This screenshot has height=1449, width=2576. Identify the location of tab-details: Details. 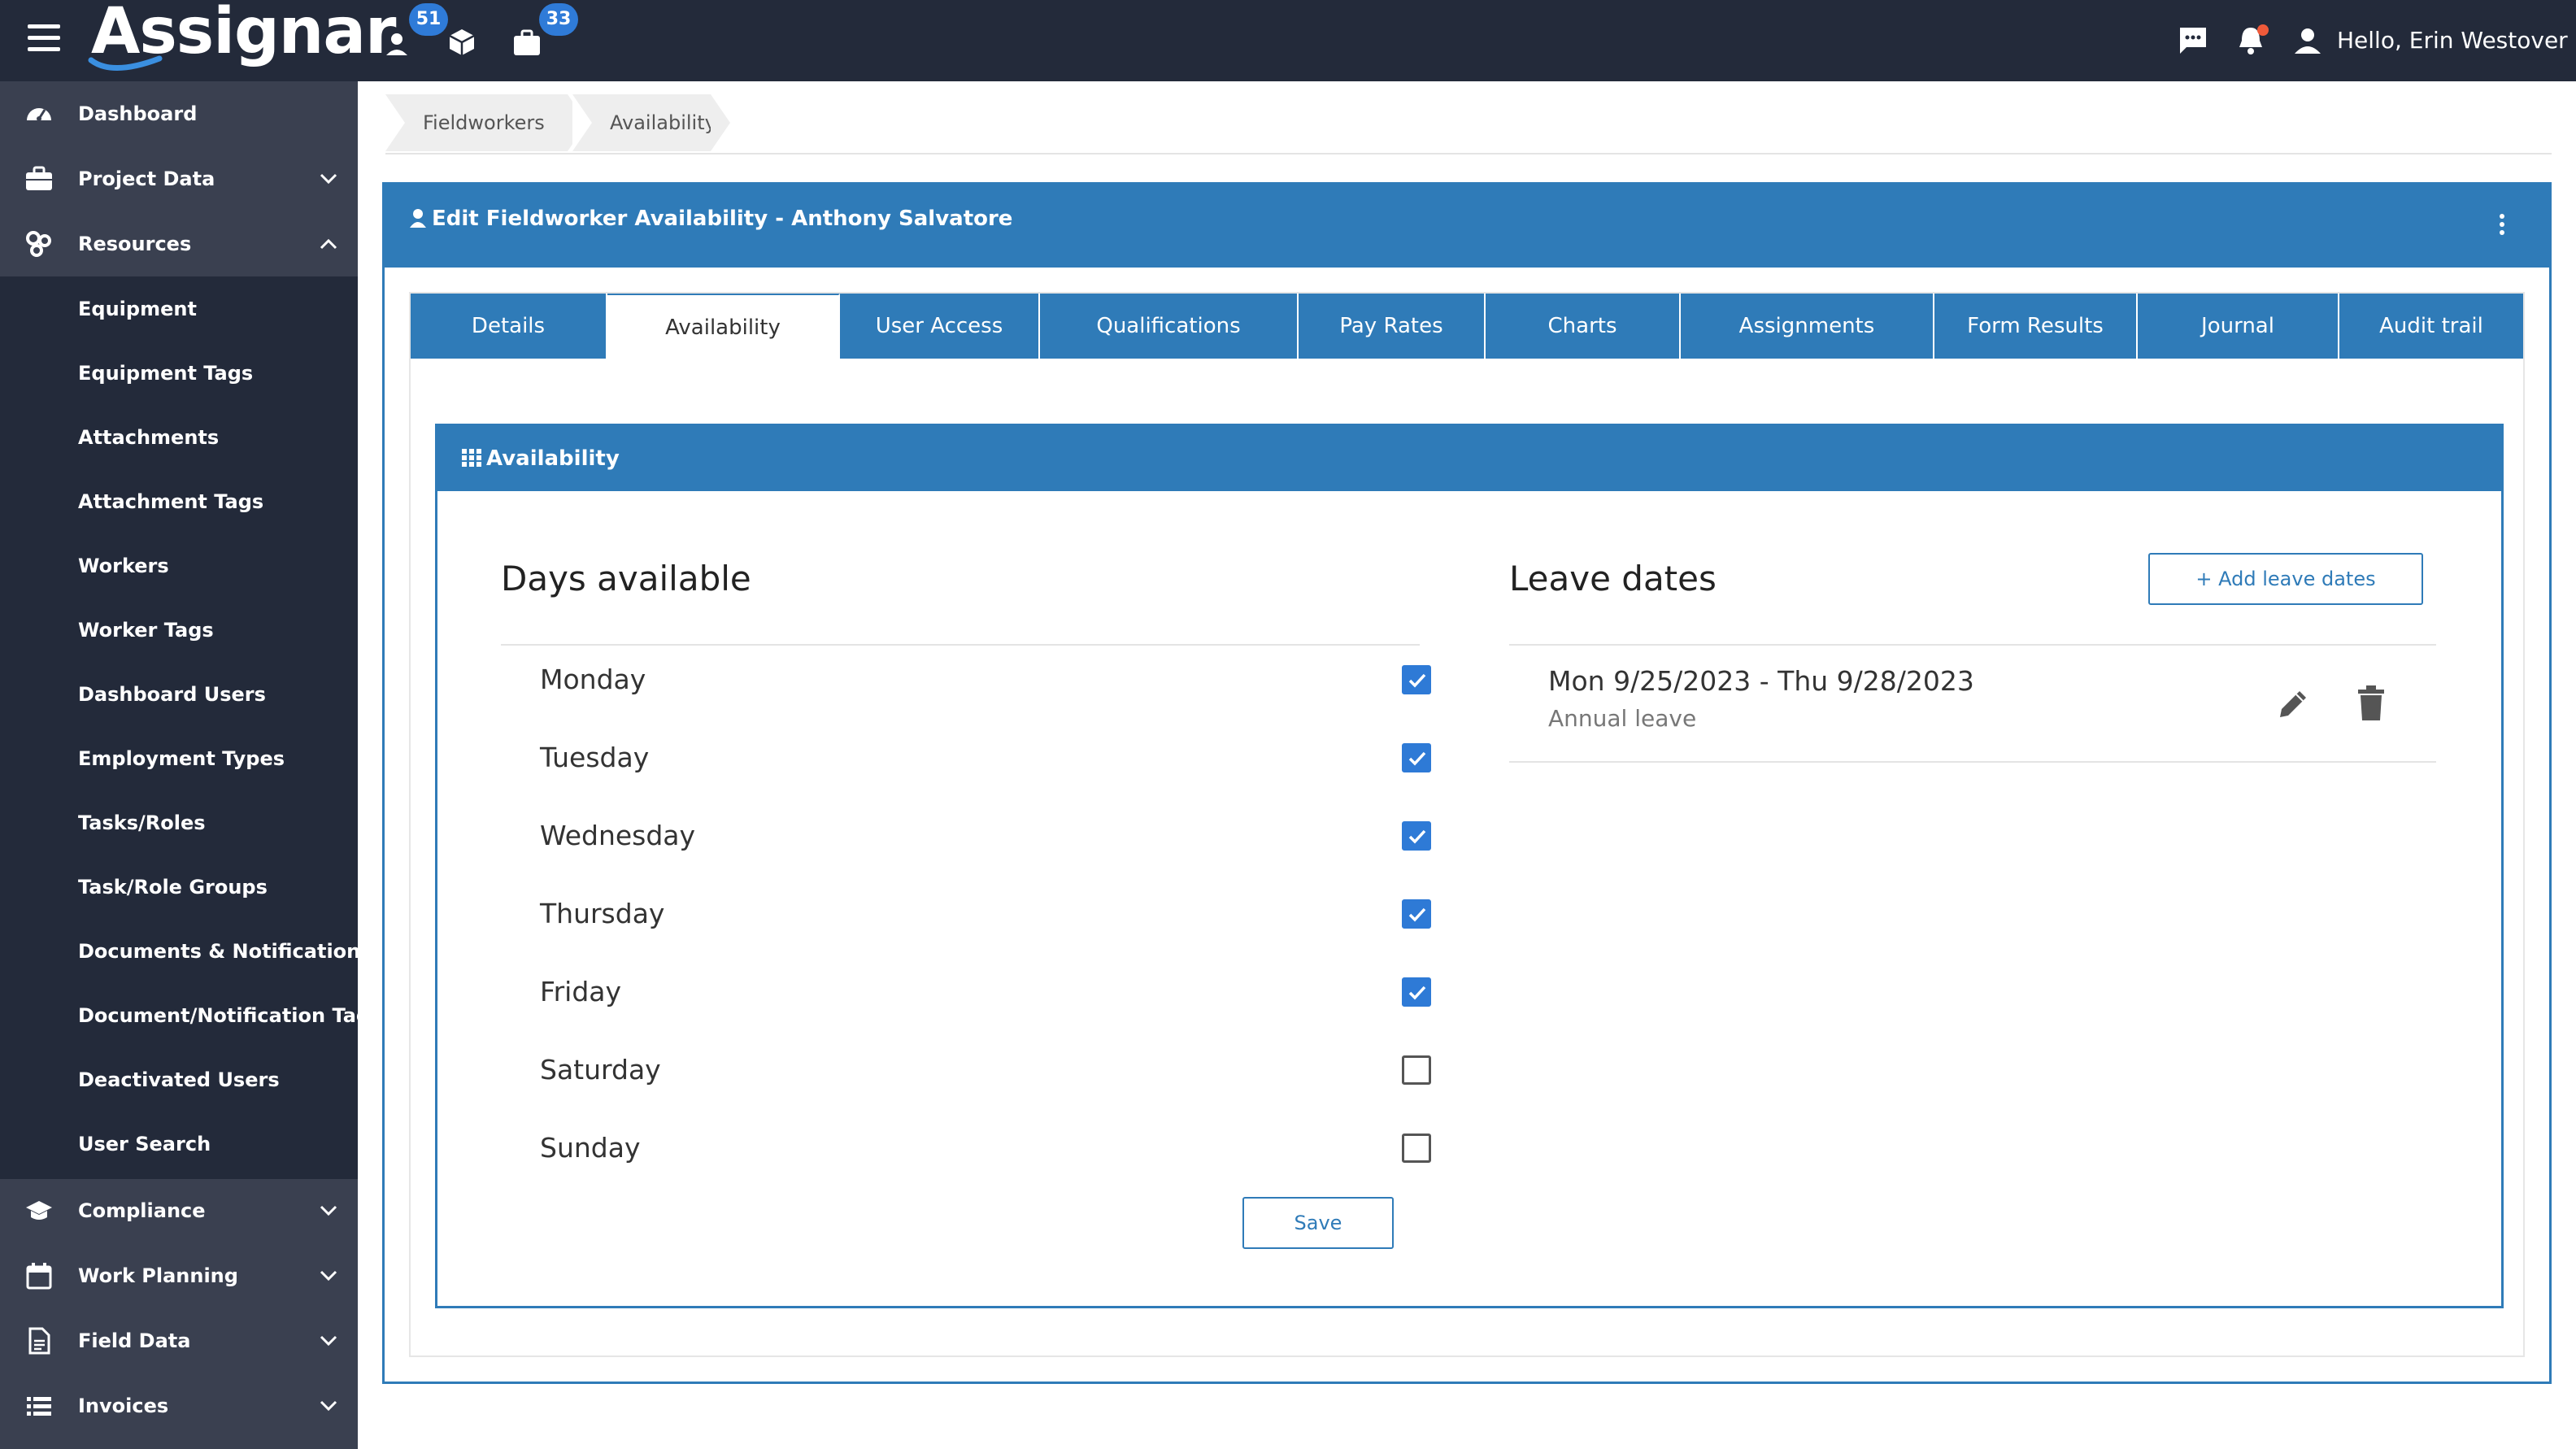
(509, 327).